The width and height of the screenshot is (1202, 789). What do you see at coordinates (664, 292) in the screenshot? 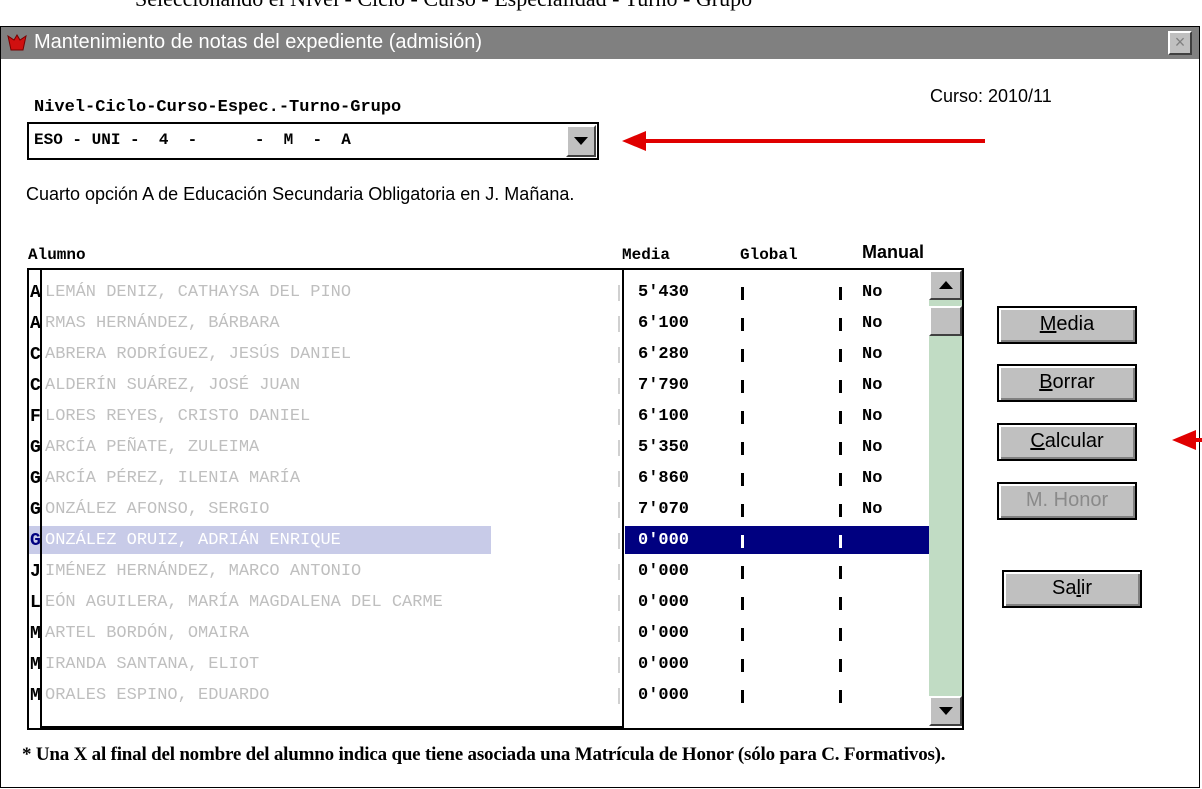
I see `media-value: 5'430` at bounding box center [664, 292].